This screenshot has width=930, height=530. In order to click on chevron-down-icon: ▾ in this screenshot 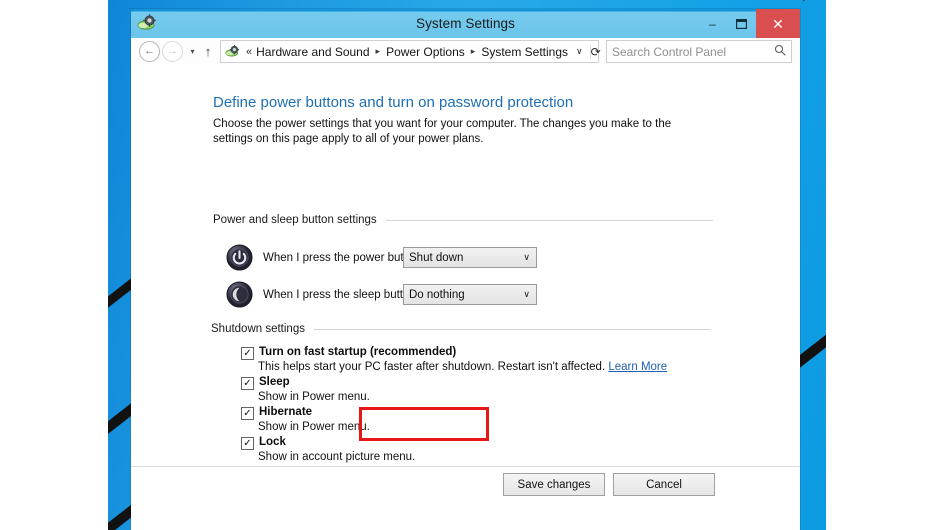, I will do `click(192, 51)`.